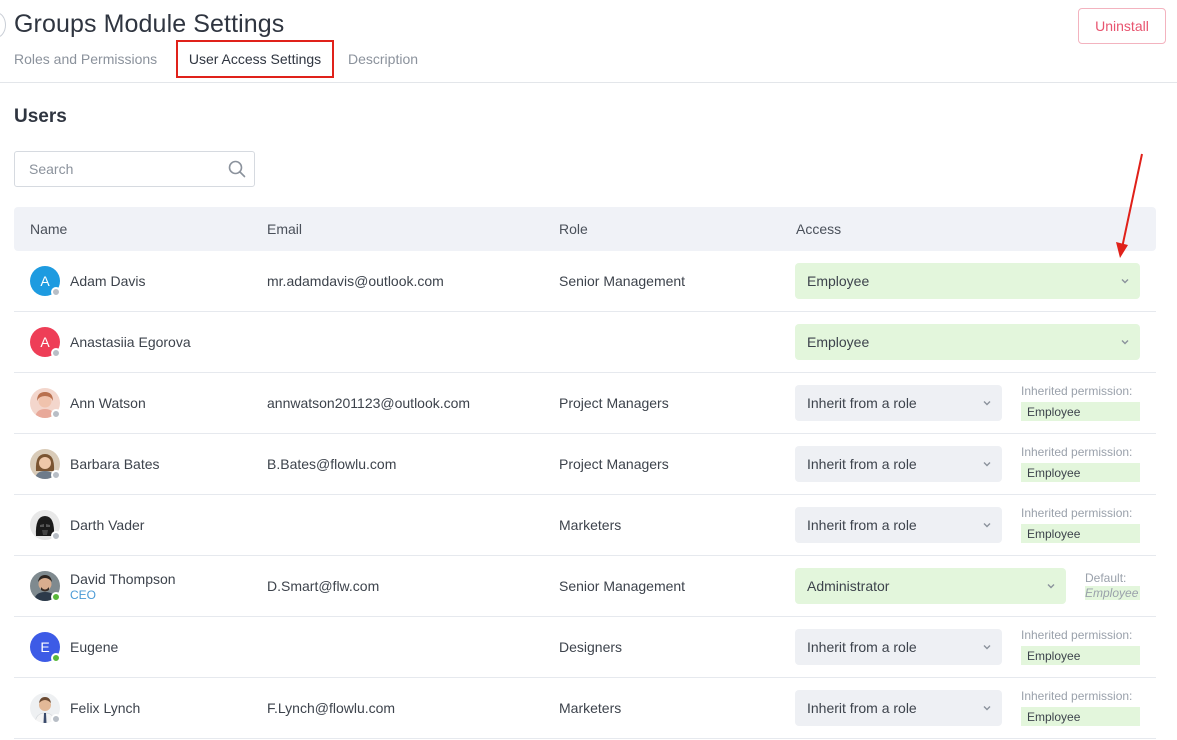 The width and height of the screenshot is (1177, 740). What do you see at coordinates (323, 586) in the screenshot?
I see `user-email: D.Smart@flw.com` at bounding box center [323, 586].